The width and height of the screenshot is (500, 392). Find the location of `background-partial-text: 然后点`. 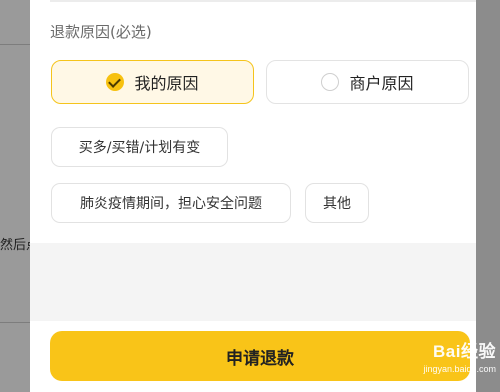

background-partial-text: 然后点 is located at coordinates (15, 245).